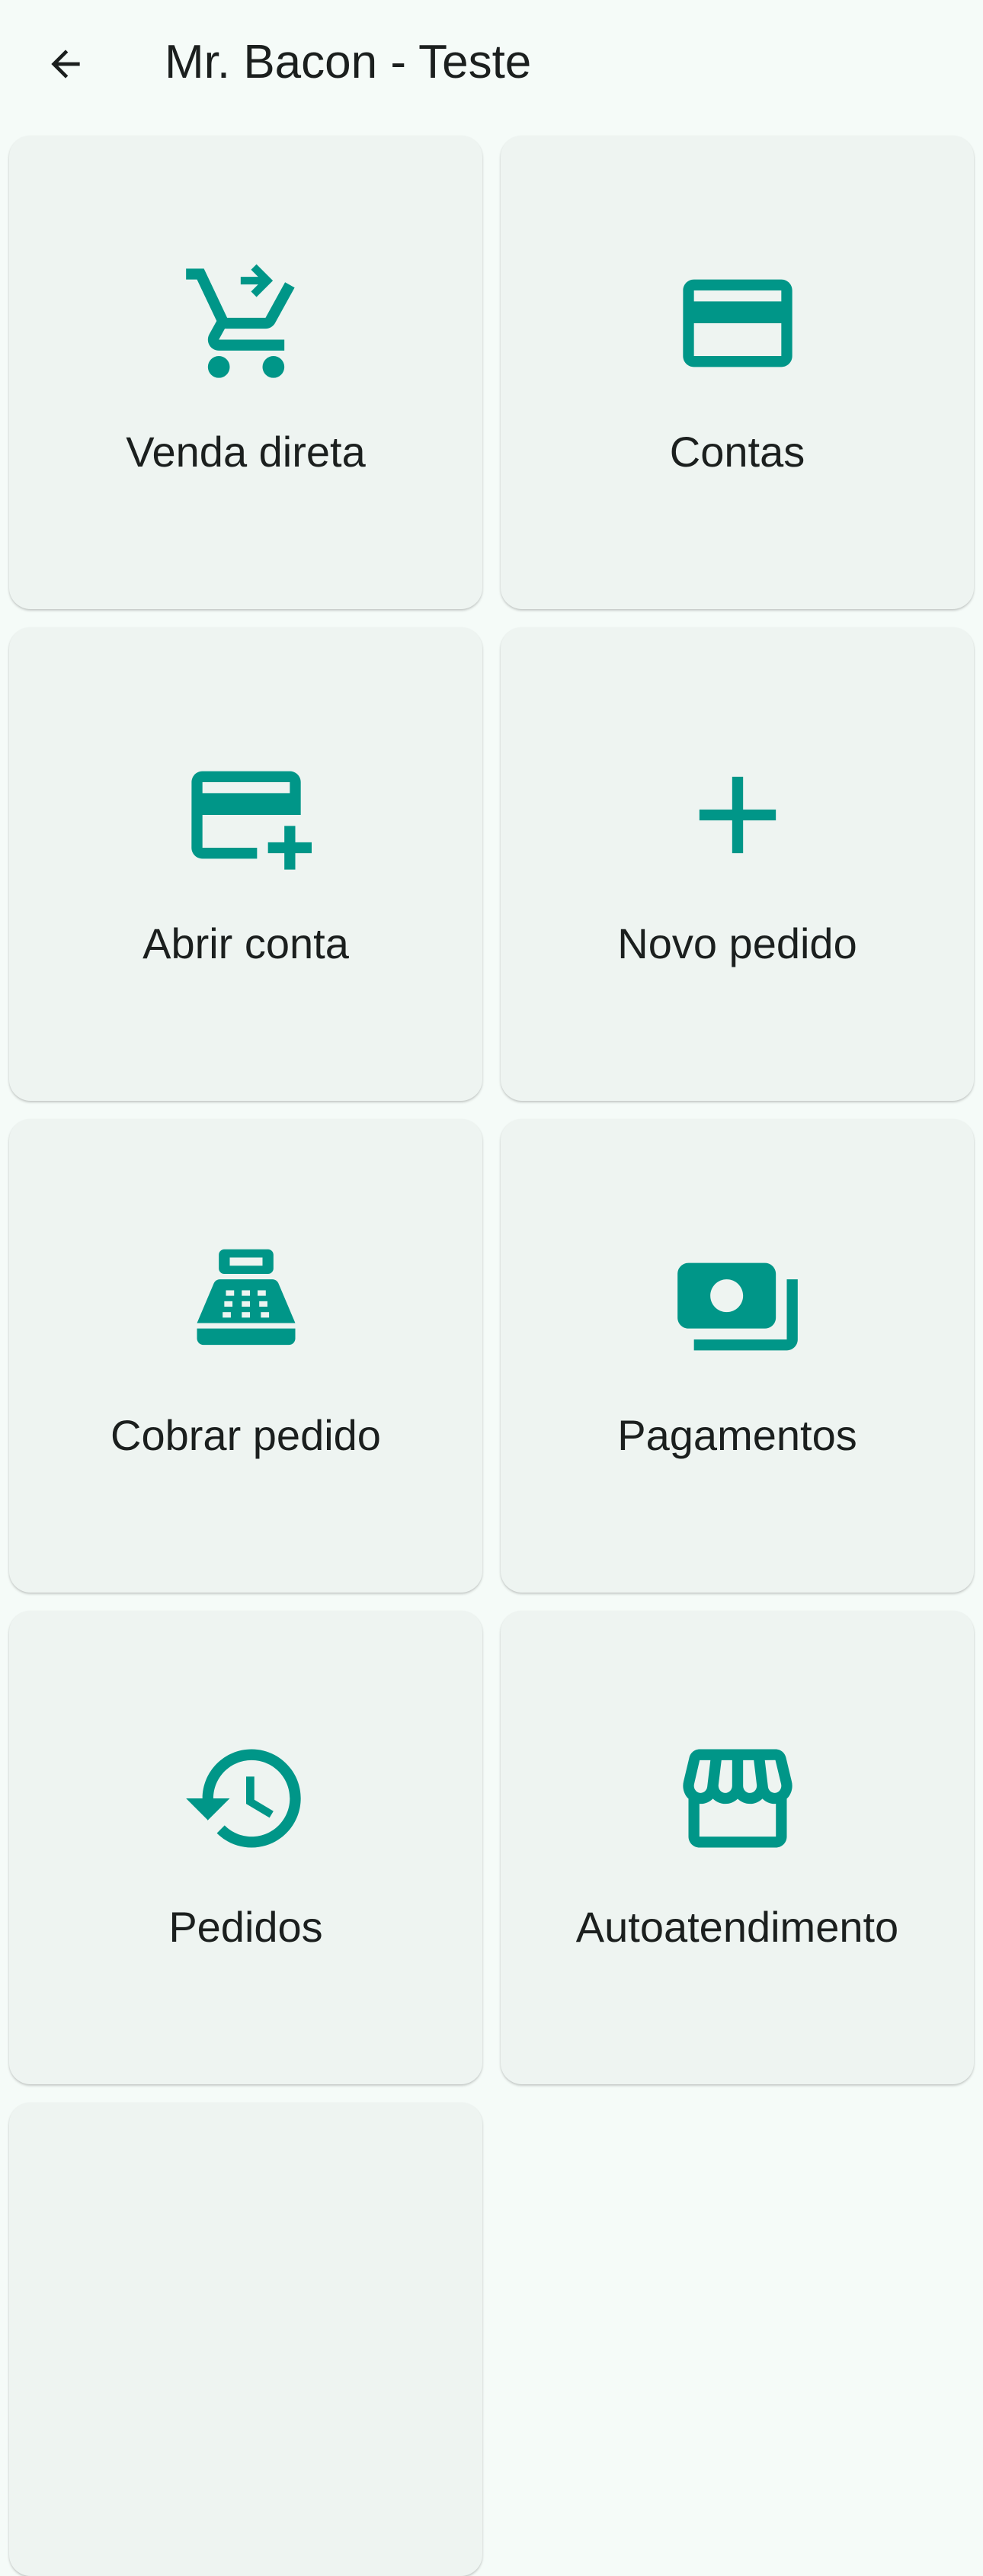  Describe the element at coordinates (737, 452) in the screenshot. I see `tile-label: Contas` at that location.